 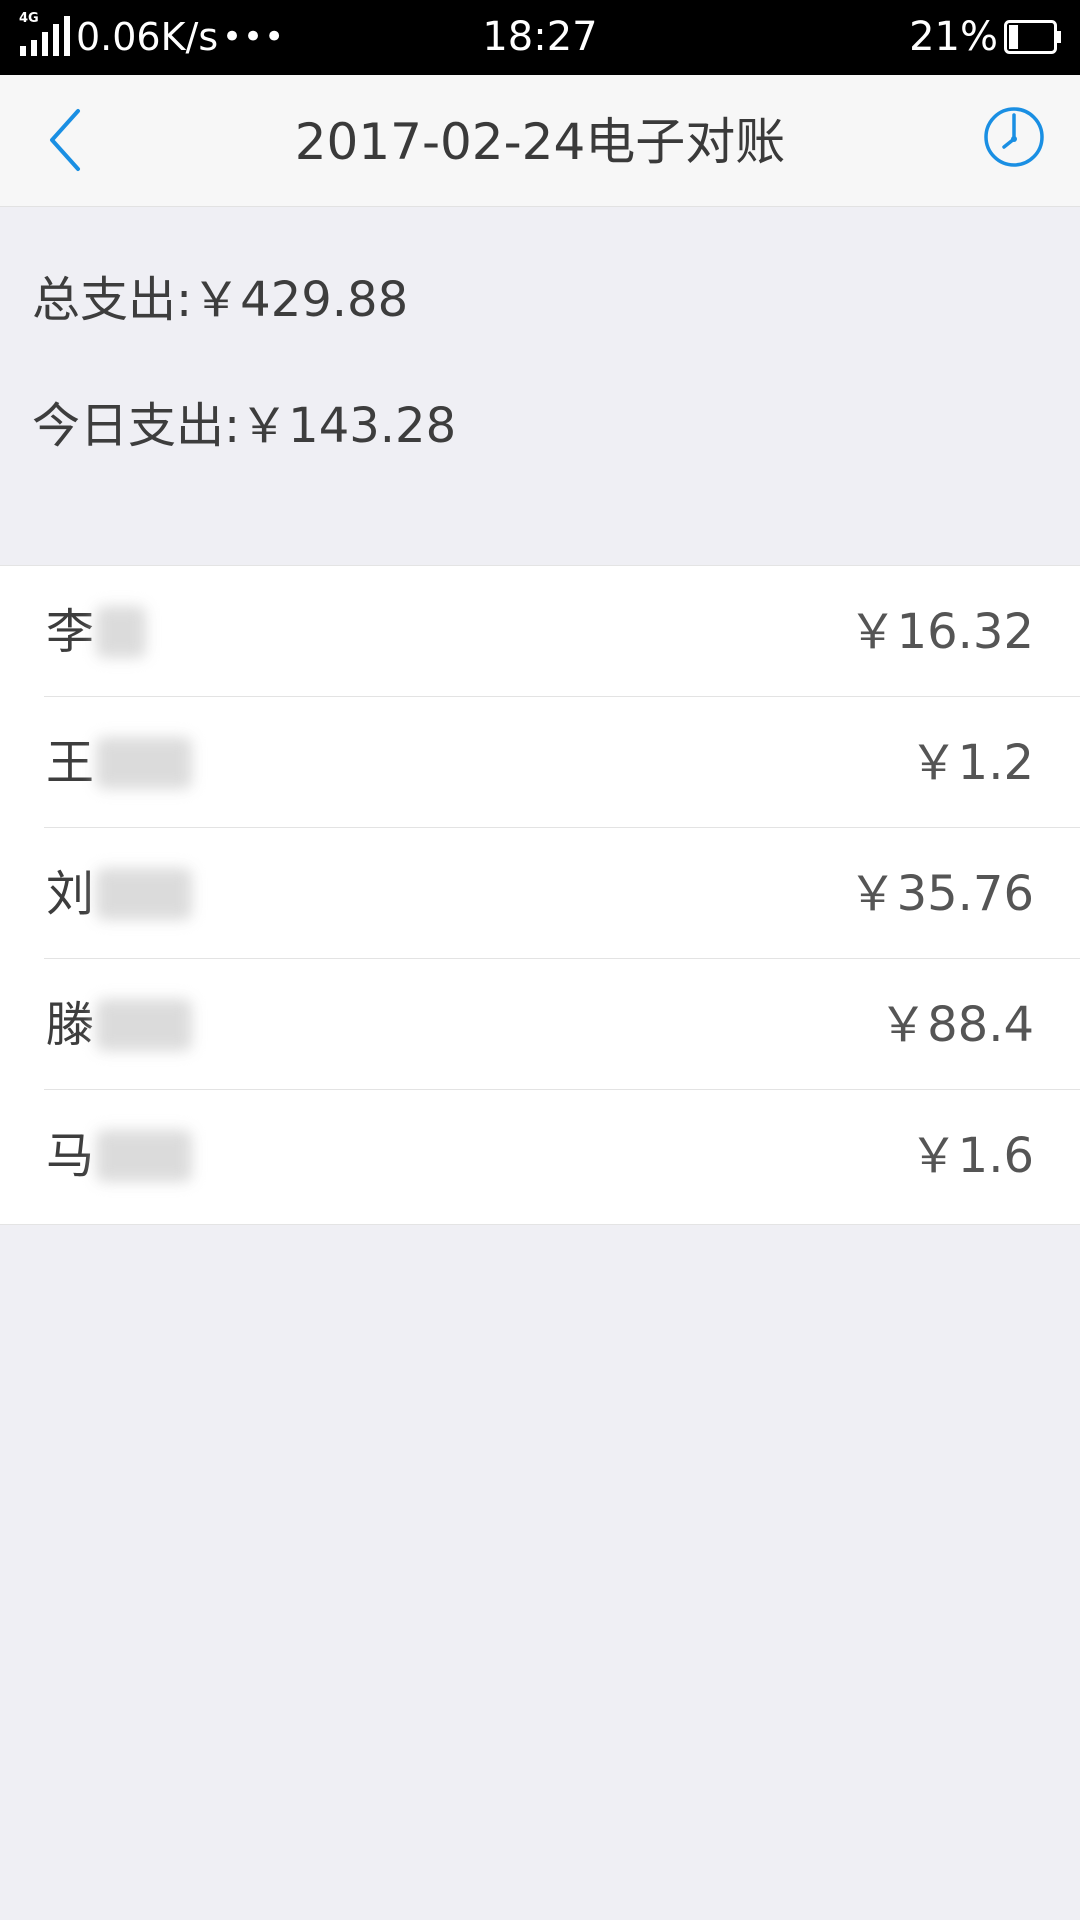 What do you see at coordinates (540, 631) in the screenshot?
I see `list-item: 李 ￥16.32` at bounding box center [540, 631].